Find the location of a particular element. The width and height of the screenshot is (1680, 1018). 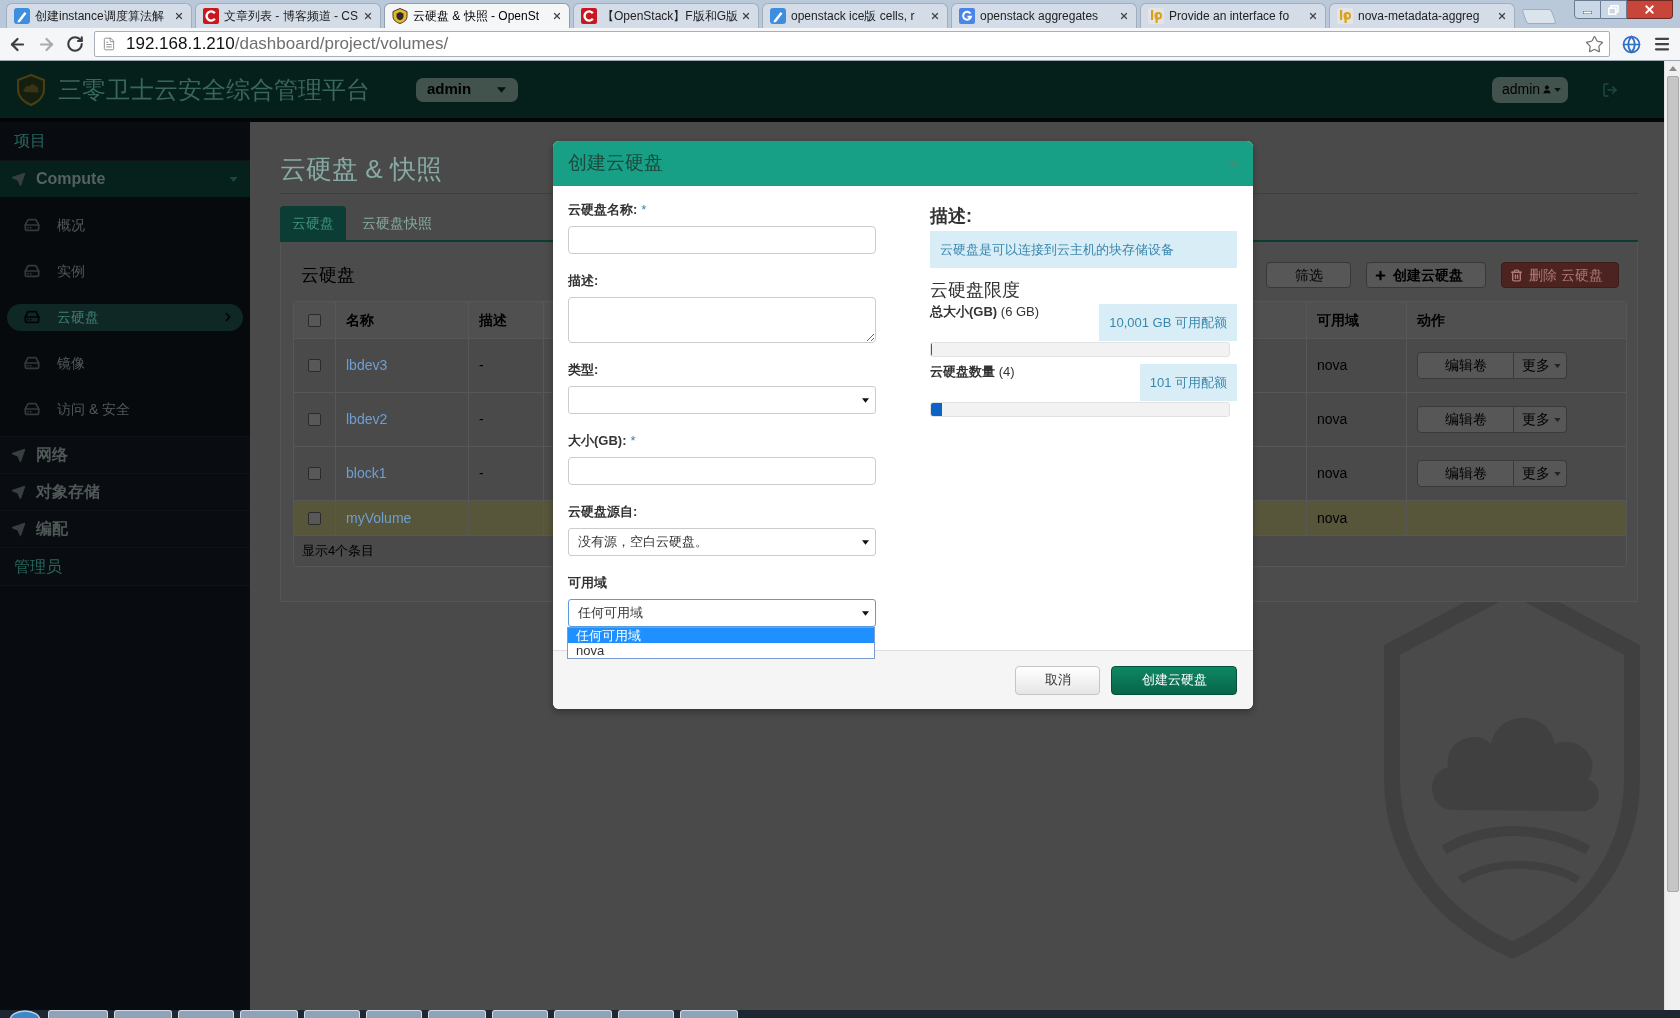

quota-available-badge: 101 可用配额 is located at coordinates (1188, 382).